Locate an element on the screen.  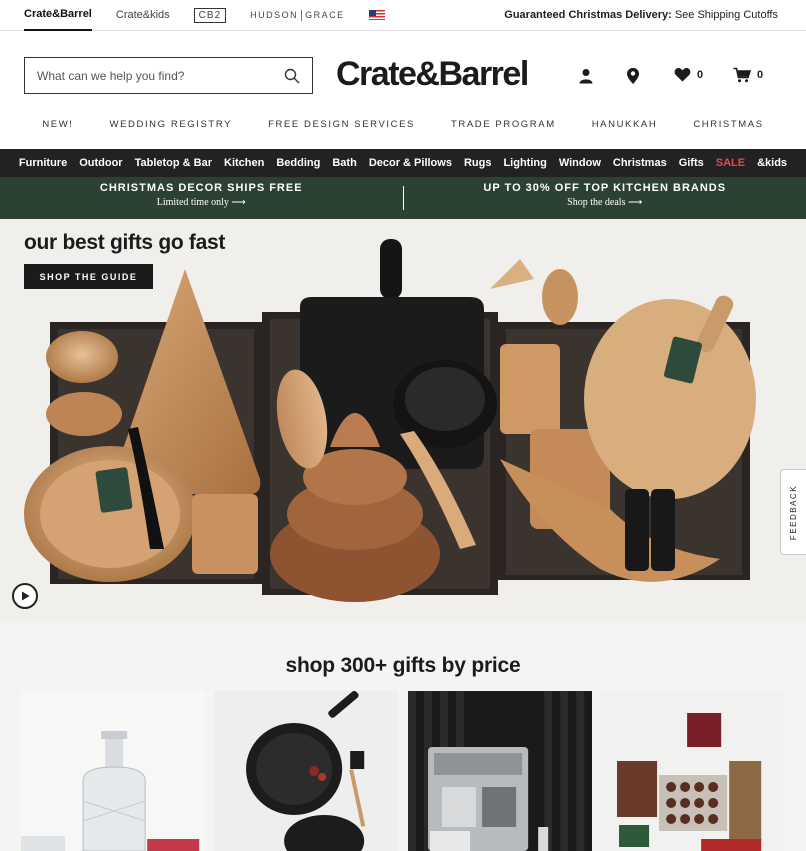
cart-icon is located at coordinates (742, 75).